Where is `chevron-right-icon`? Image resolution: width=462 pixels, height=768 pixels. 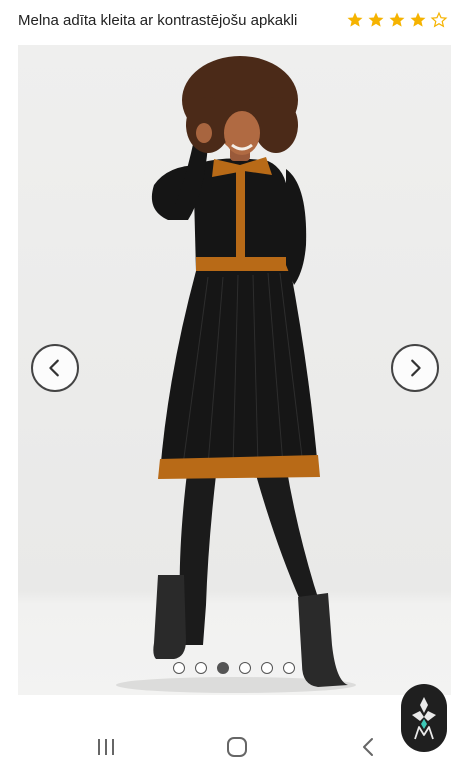
chevron-right-icon is located at coordinates (416, 368).